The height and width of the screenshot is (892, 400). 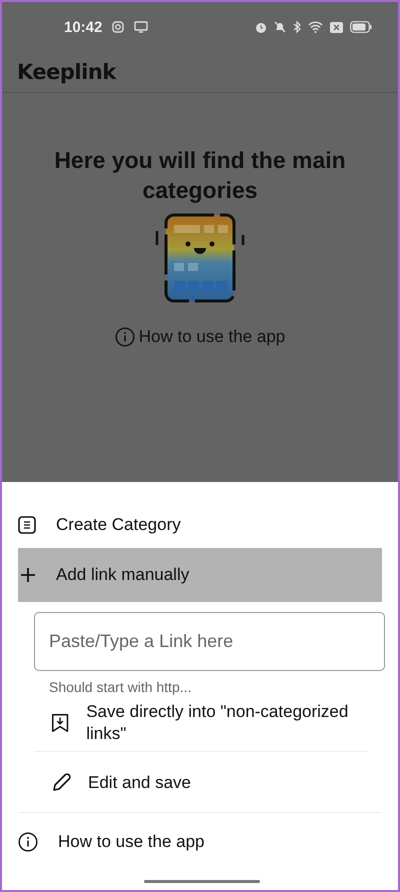 What do you see at coordinates (60, 723) in the screenshot?
I see `bookmark-download-icon` at bounding box center [60, 723].